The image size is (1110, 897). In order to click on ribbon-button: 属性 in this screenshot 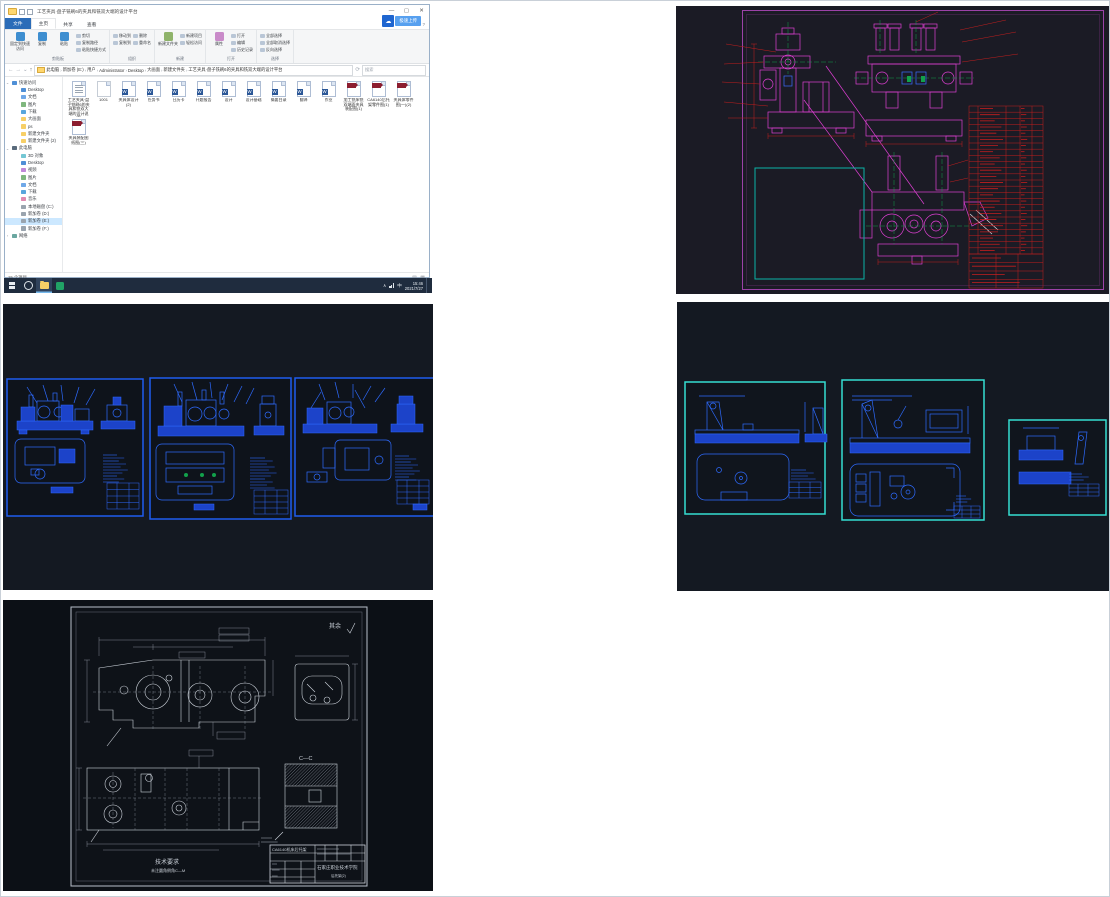, I will do `click(219, 39)`.